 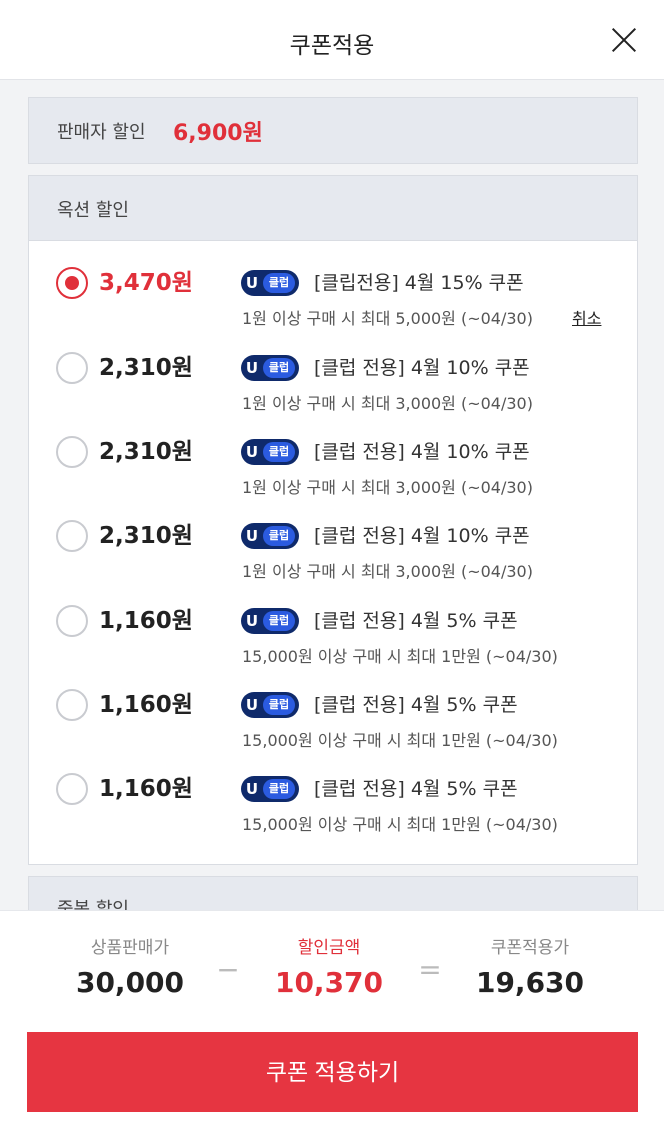 What do you see at coordinates (586, 317) in the screenshot?
I see `cancel-link: 취소` at bounding box center [586, 317].